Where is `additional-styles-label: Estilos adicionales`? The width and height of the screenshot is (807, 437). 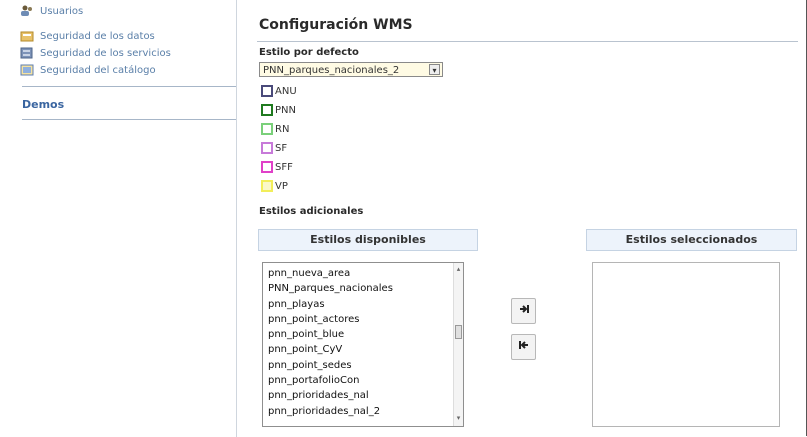 additional-styles-label: Estilos adicionales is located at coordinates (311, 211).